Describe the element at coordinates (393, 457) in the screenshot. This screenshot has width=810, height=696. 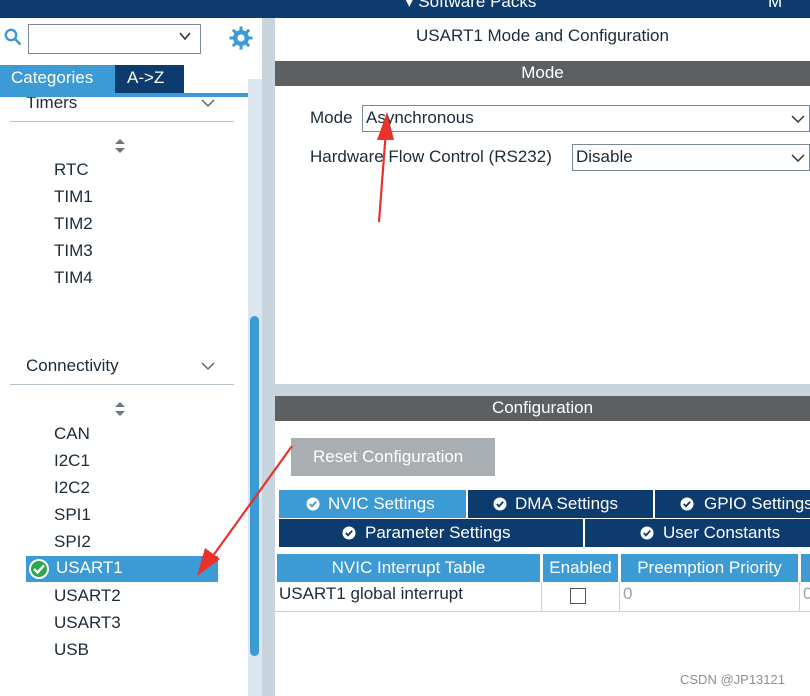
I see `reset-configuration-button: Reset Configuration` at that location.